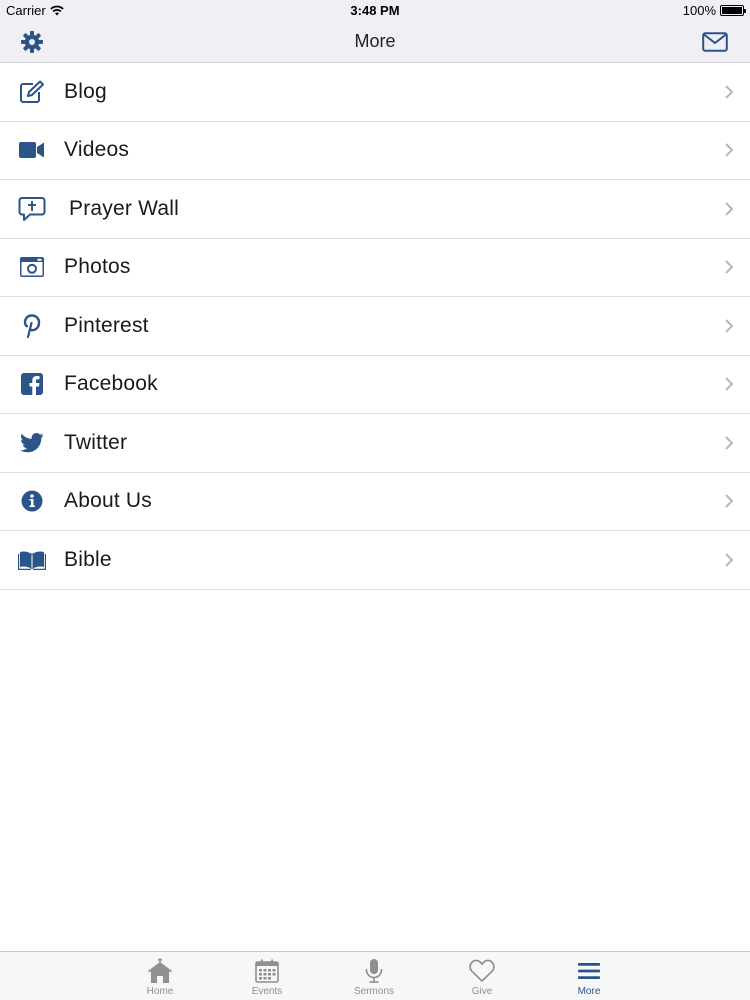 The width and height of the screenshot is (750, 1000). What do you see at coordinates (589, 971) in the screenshot?
I see `menu-icon` at bounding box center [589, 971].